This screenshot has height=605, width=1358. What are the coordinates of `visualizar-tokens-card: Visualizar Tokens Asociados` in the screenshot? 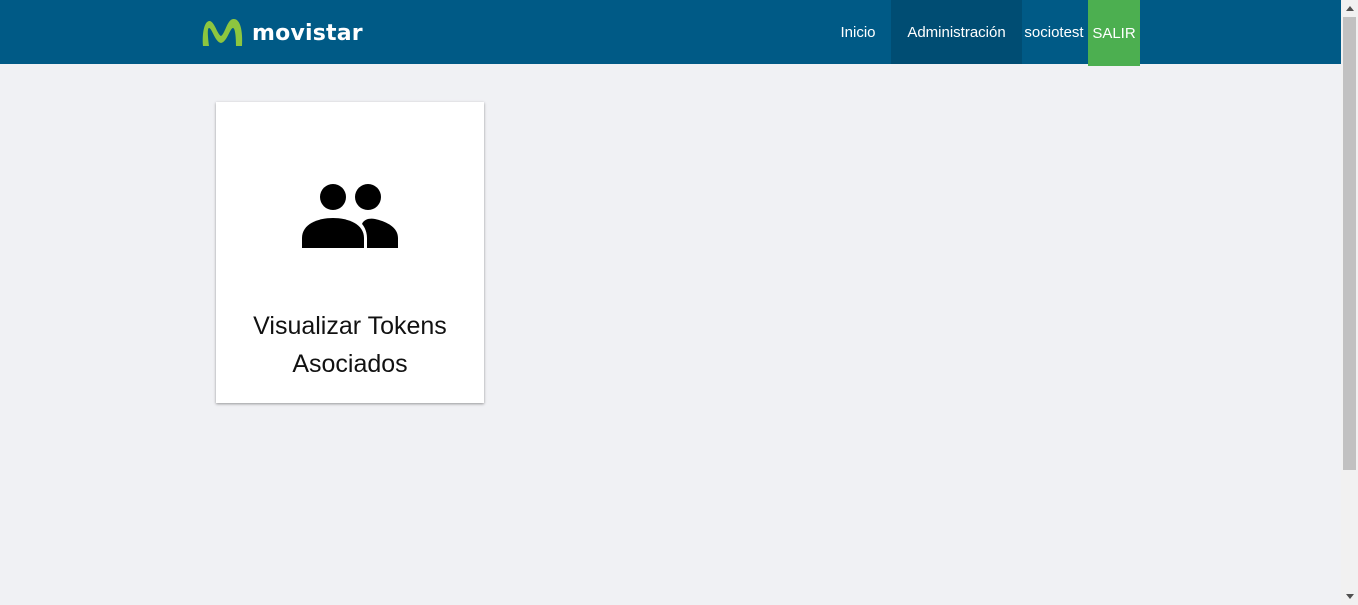 It's located at (350, 252).